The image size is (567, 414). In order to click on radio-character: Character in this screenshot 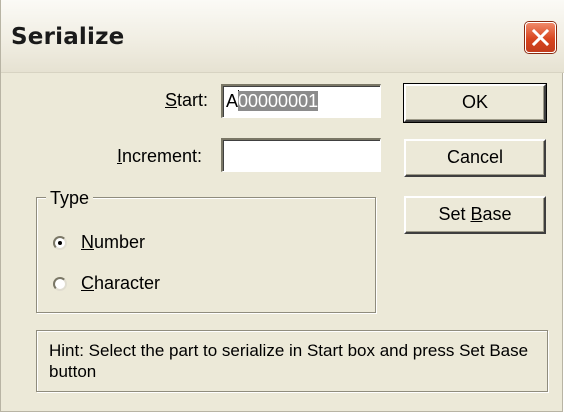, I will do `click(106, 283)`.